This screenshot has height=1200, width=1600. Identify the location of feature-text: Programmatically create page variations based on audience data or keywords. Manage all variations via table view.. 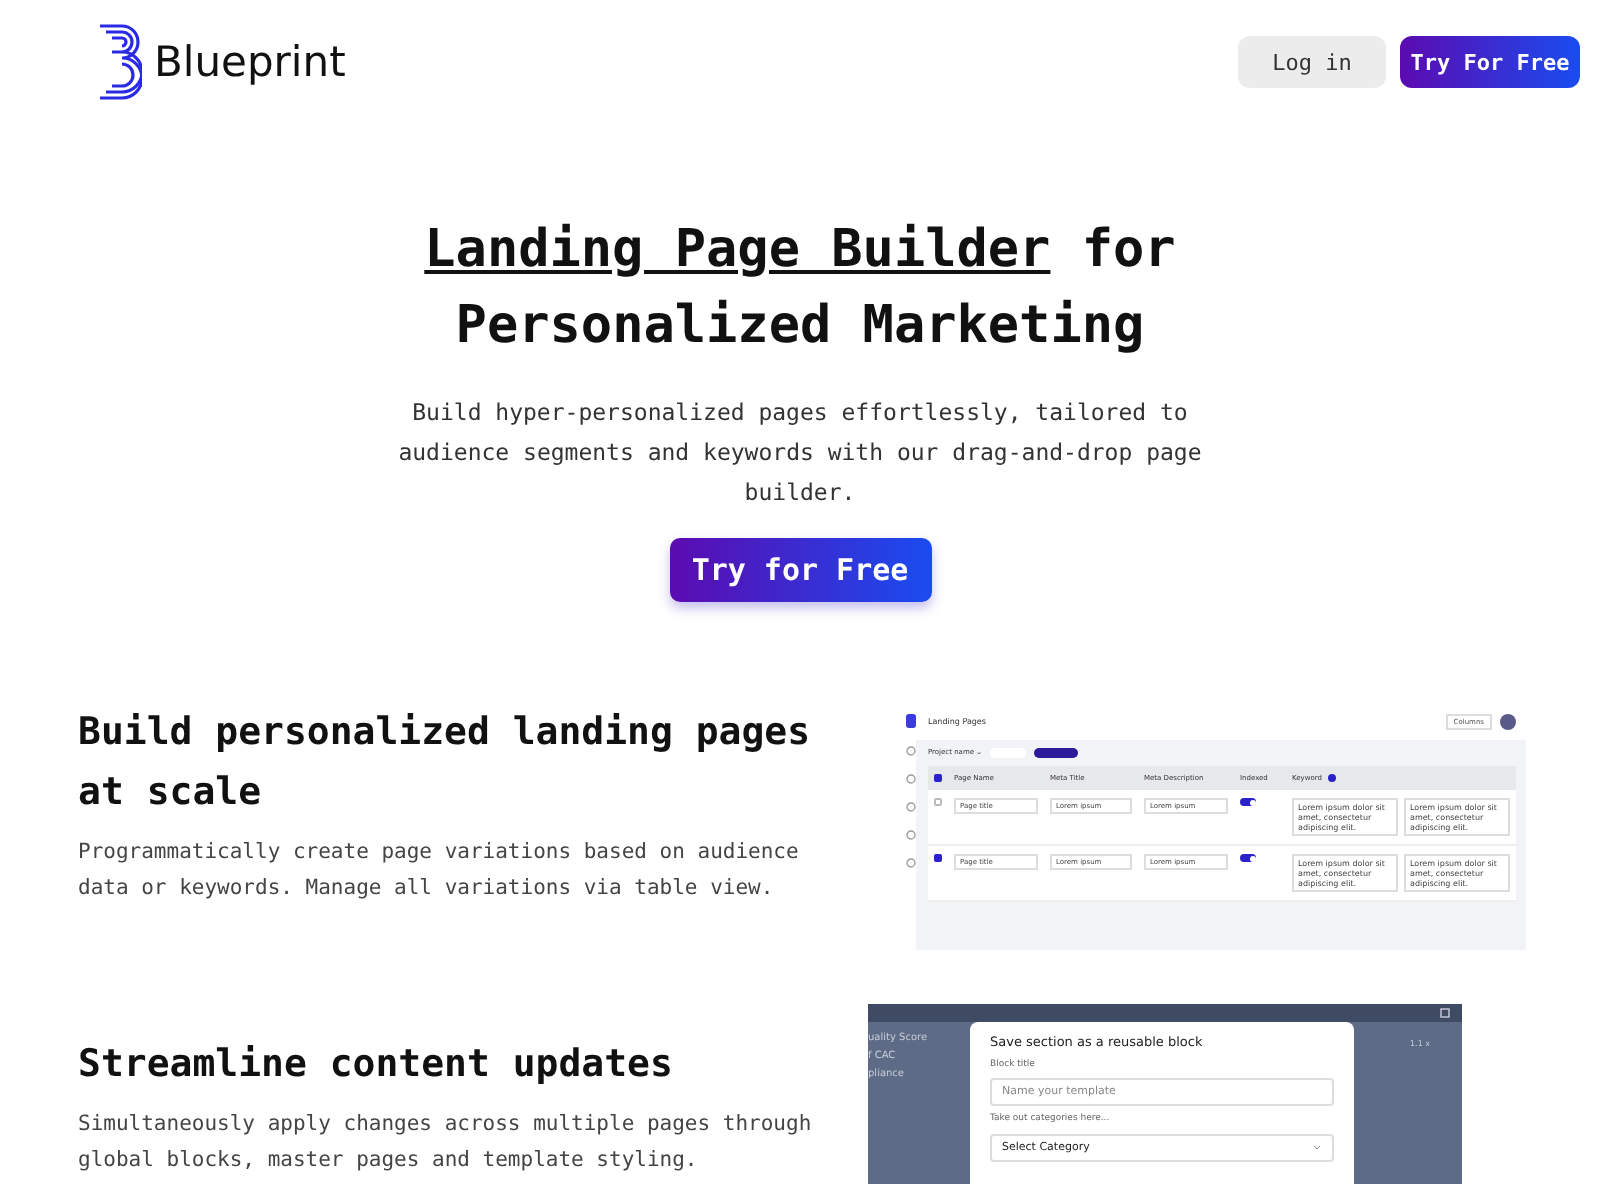
(439, 871).